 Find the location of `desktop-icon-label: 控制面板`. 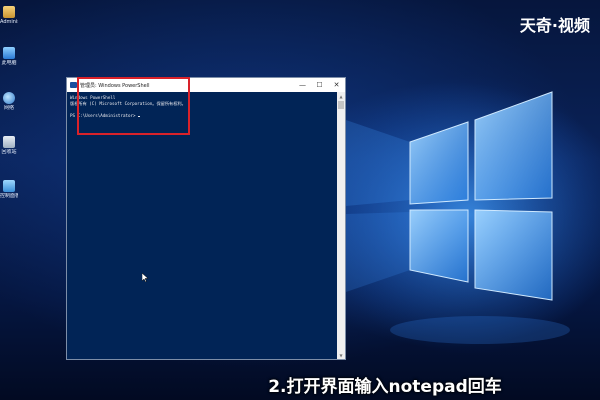

desktop-icon-label: 控制面板 is located at coordinates (9, 196).